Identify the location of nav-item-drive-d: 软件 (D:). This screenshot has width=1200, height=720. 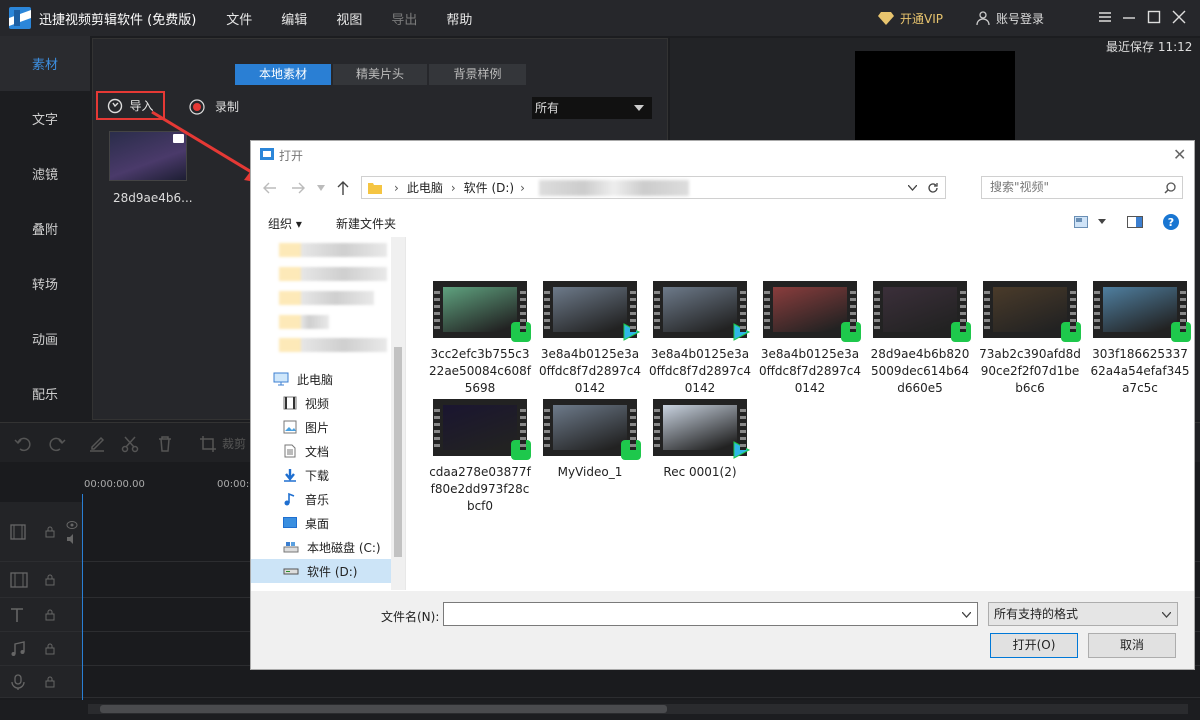
(321, 571).